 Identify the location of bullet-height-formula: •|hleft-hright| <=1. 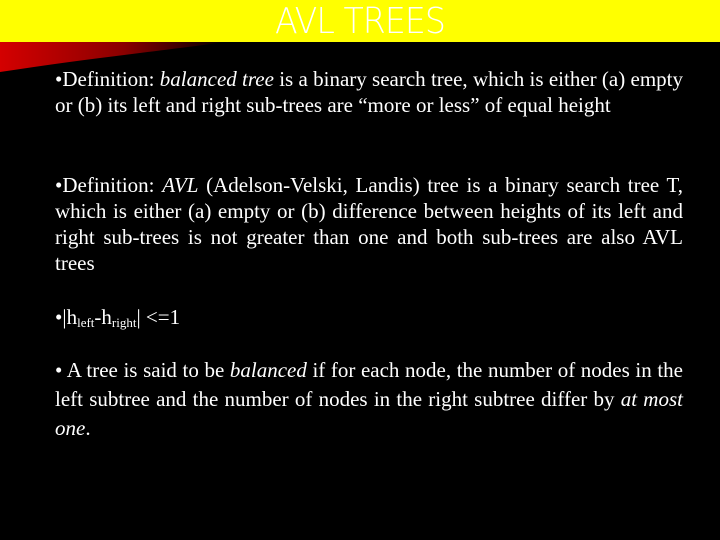
(118, 317).